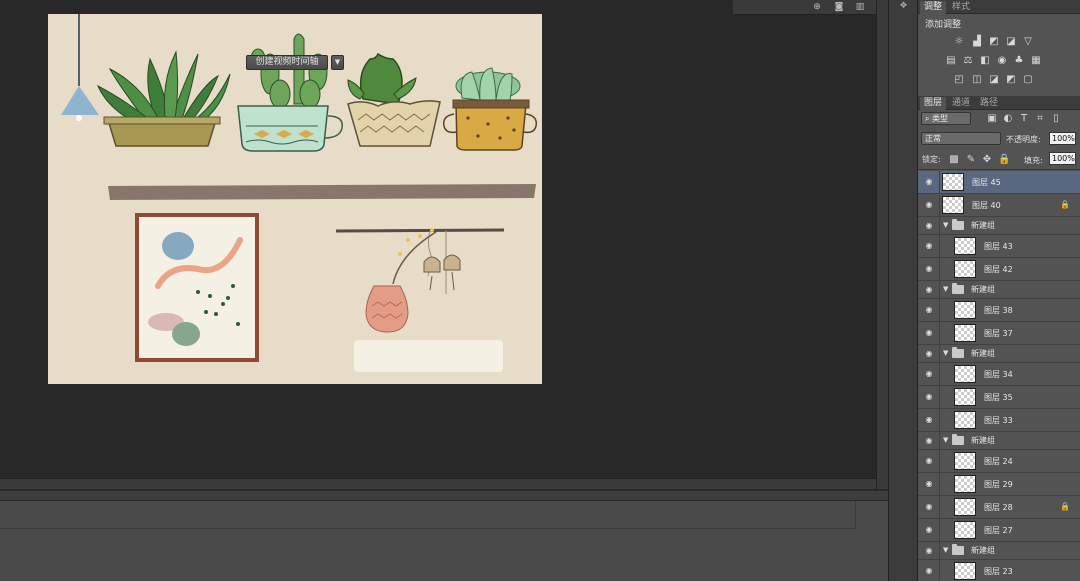 The image size is (1080, 581). What do you see at coordinates (287, 62) in the screenshot?
I see `create-video-timeline-button: 创建视频时间轴` at bounding box center [287, 62].